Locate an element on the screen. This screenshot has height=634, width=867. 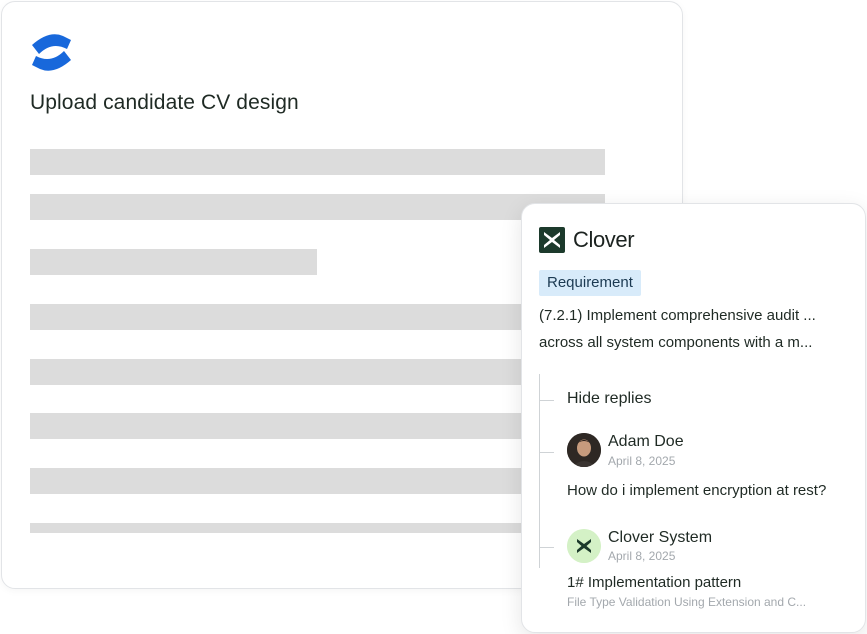
clover-brand: Clover is located at coordinates (587, 240).